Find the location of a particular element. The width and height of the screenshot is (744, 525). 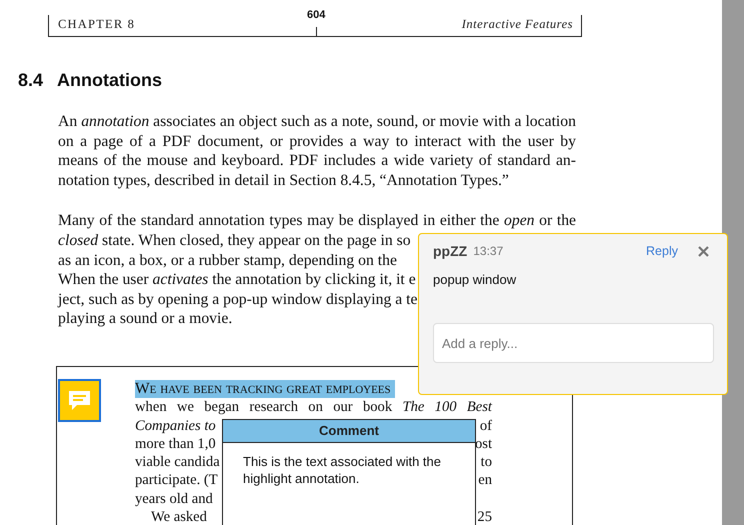

text-line: en is located at coordinates (485, 480).